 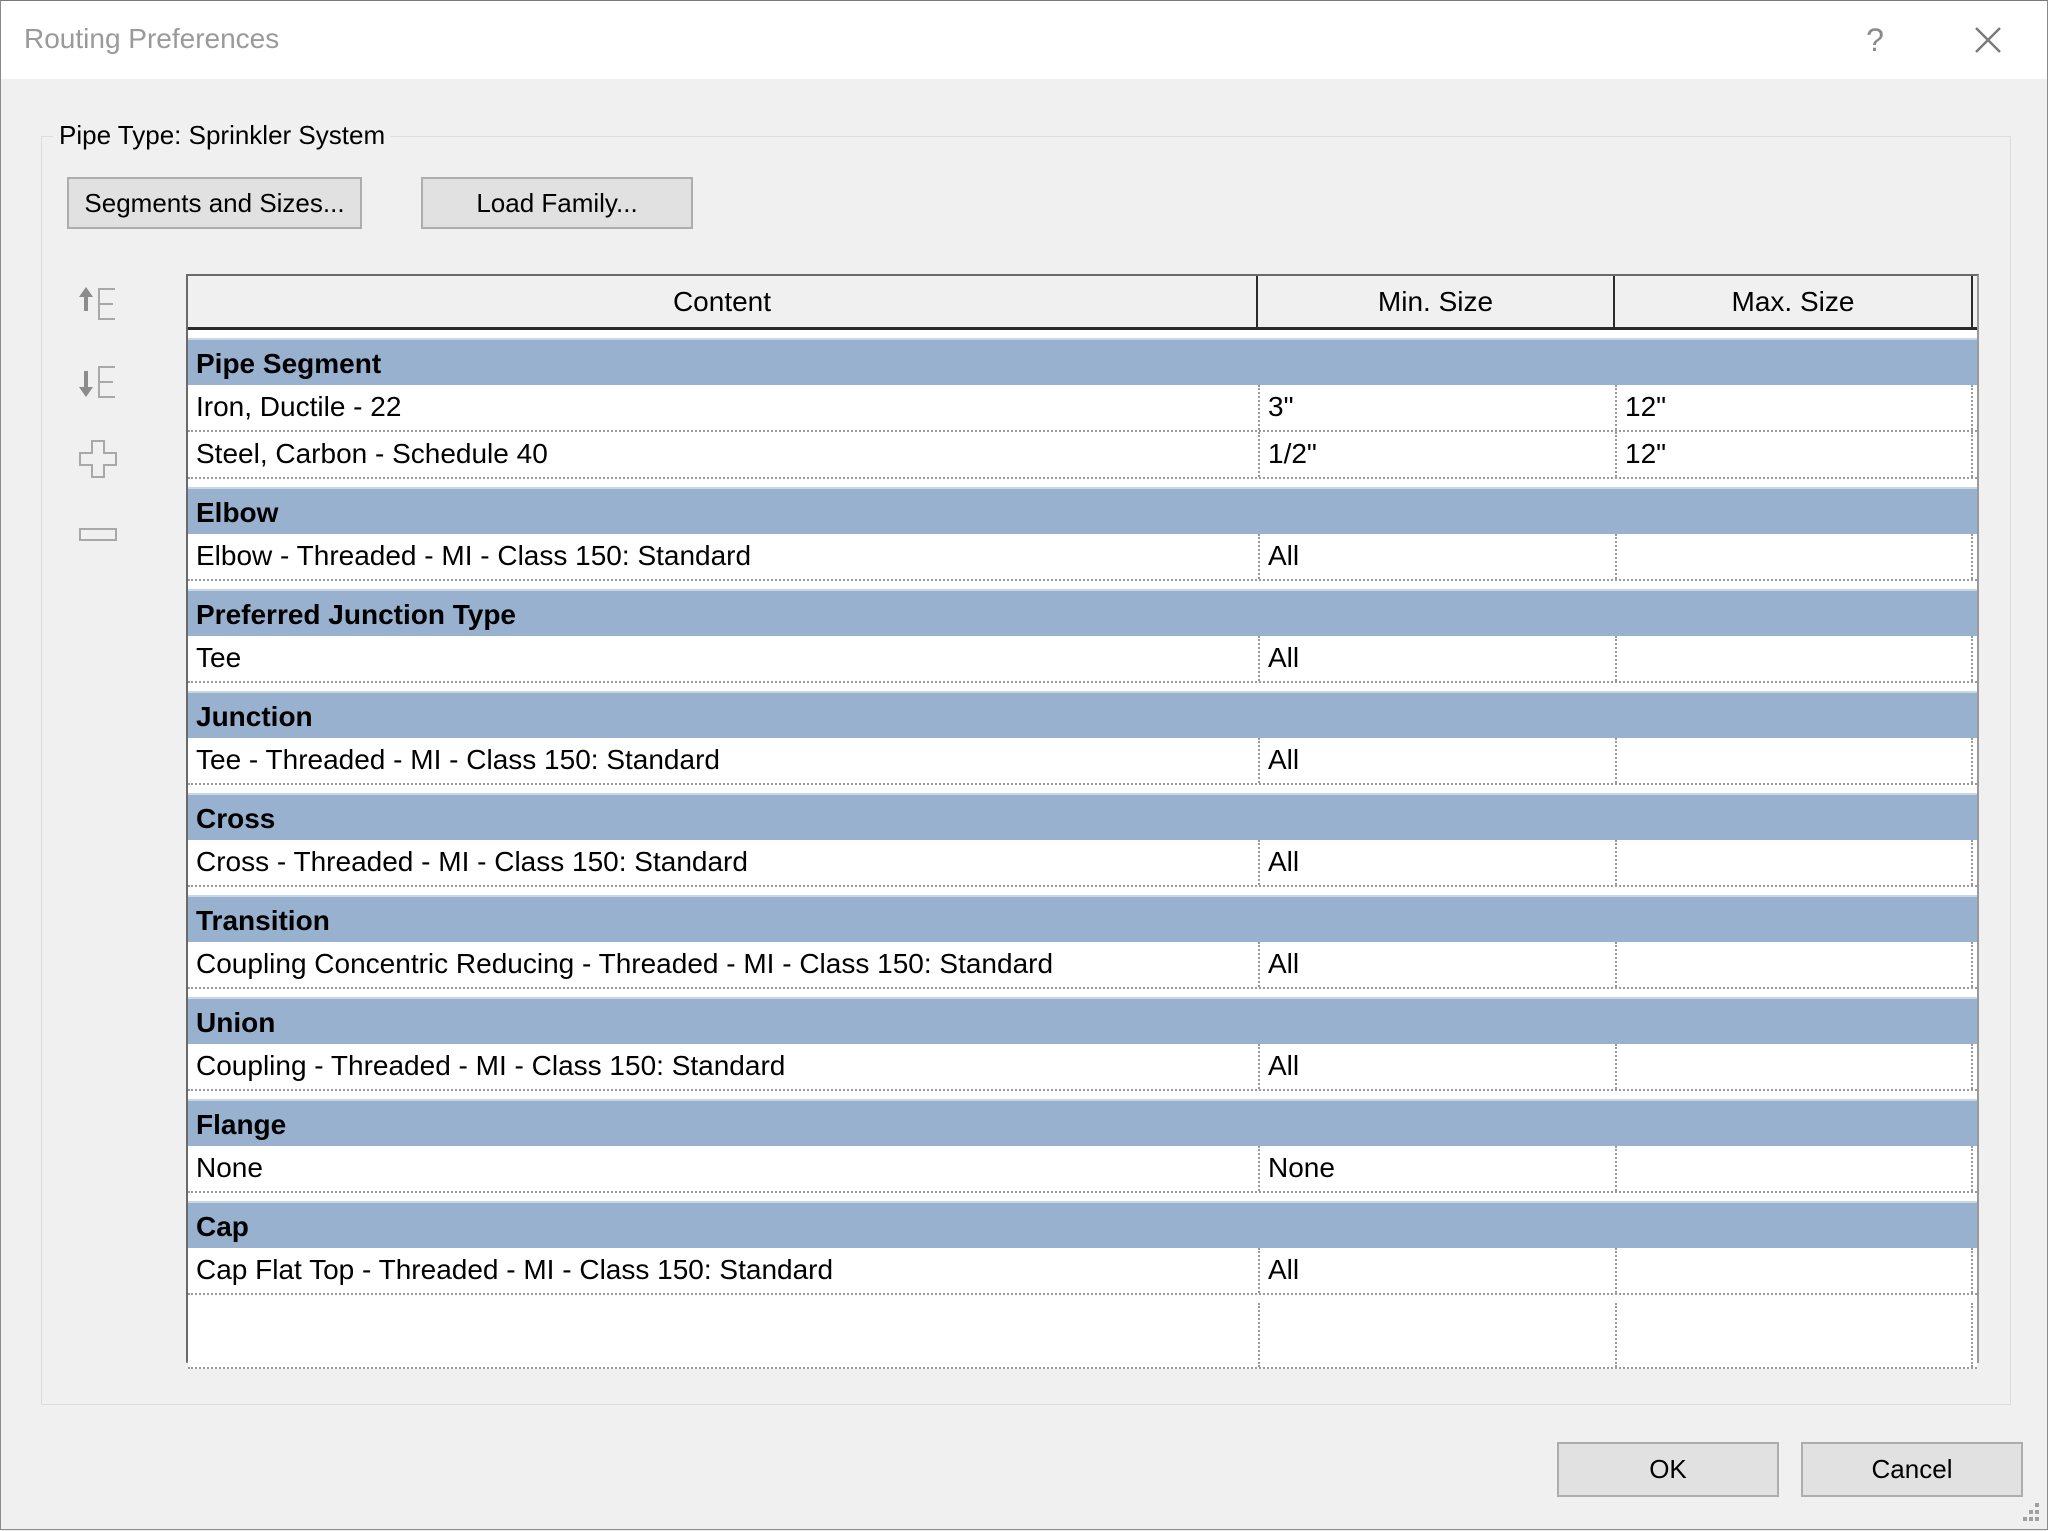 I want to click on cancel-button: Cancel, so click(x=1912, y=1469).